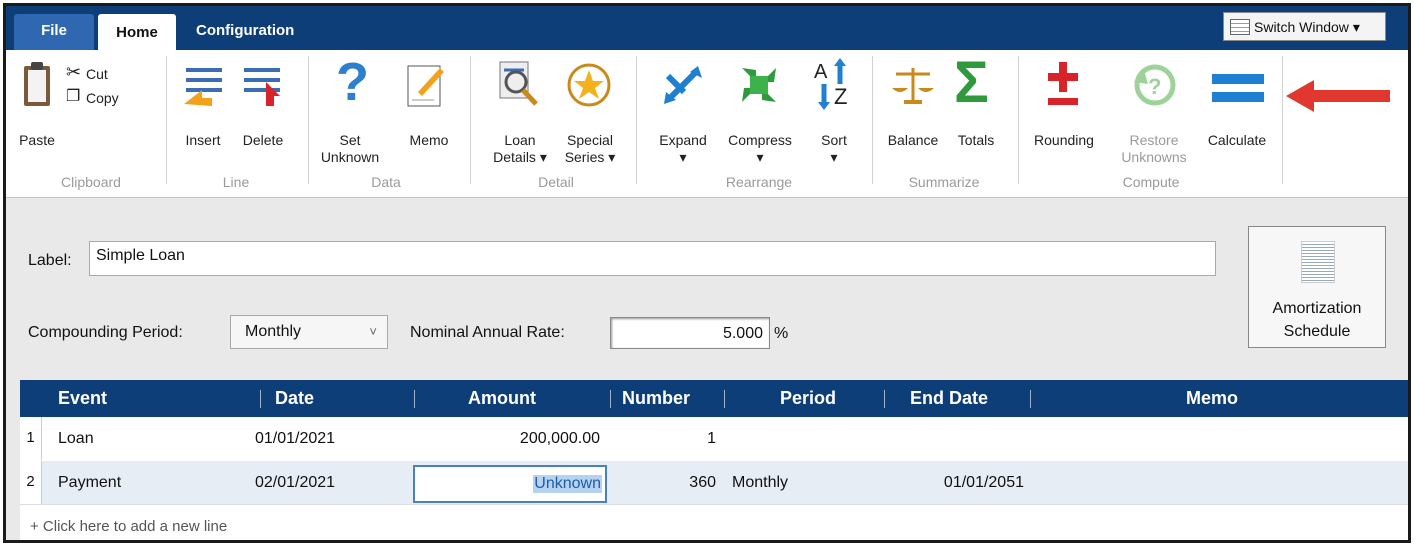  I want to click on delete-label: Delete, so click(263, 140).